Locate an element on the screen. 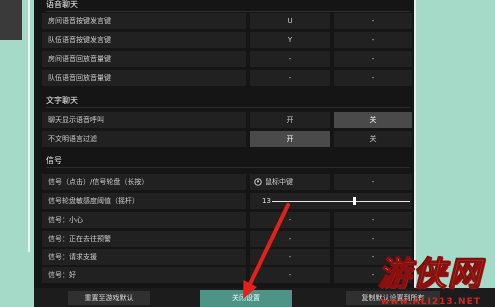 The image size is (495, 307). section-title-signals: 信号 is located at coordinates (228, 161).